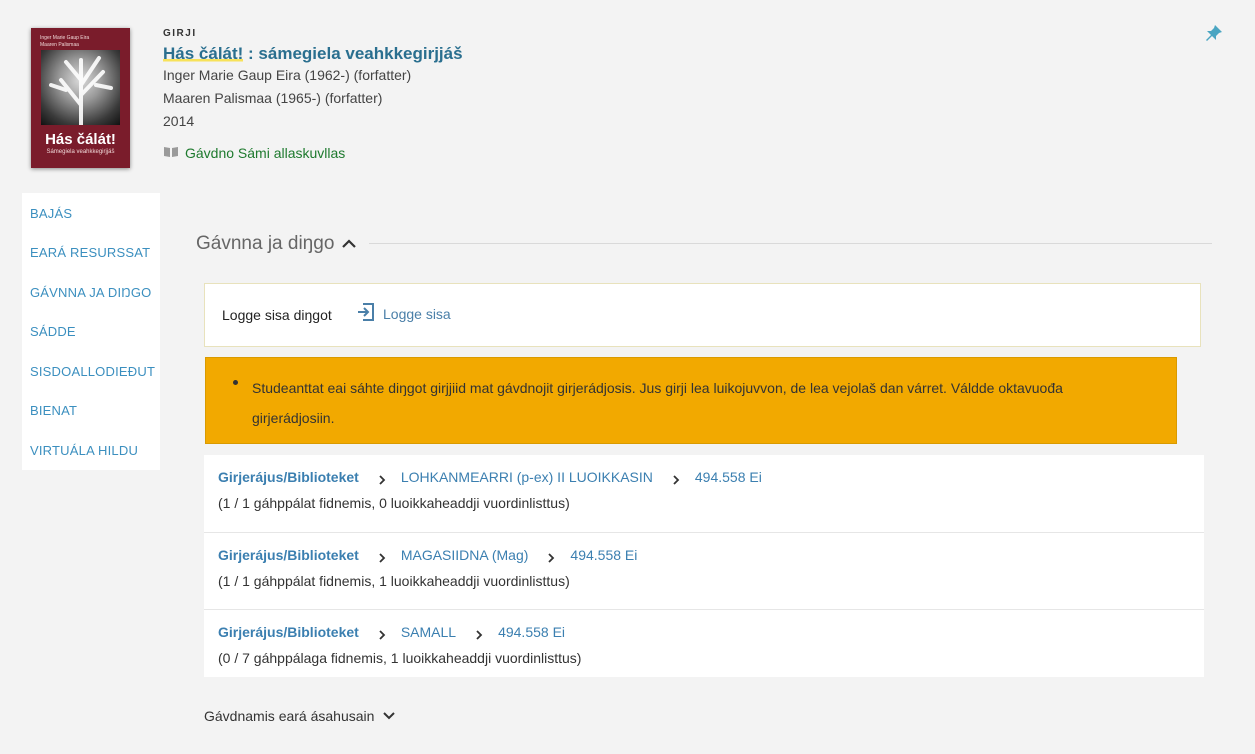  I want to click on author-2: Maaren Palismaa (1965-) (forfatter), so click(273, 98).